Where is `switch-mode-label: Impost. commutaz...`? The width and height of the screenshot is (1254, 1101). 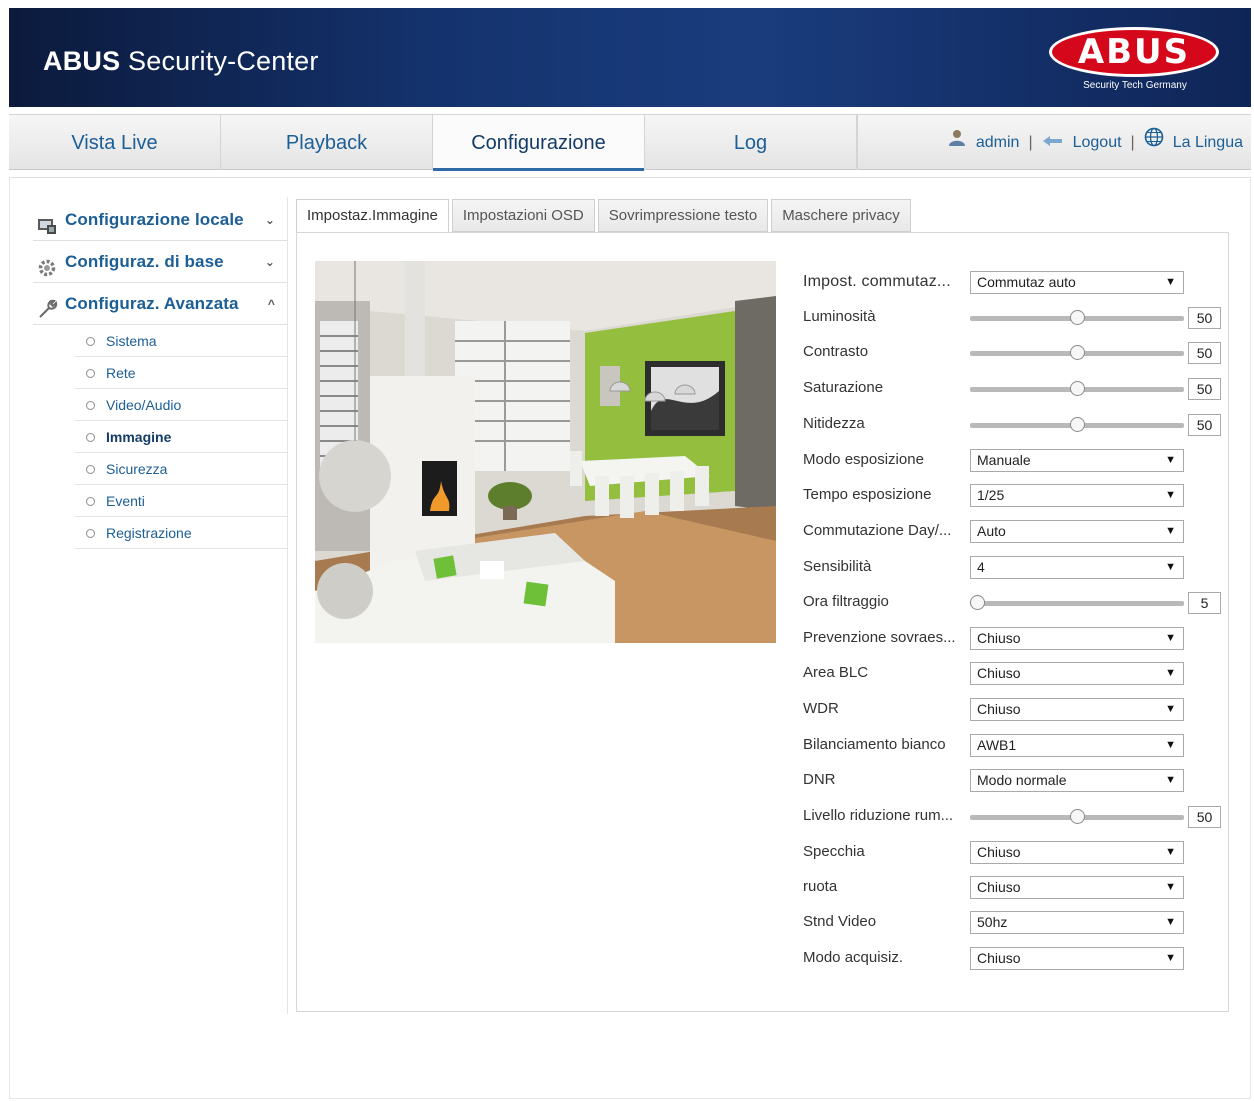 switch-mode-label: Impost. commutaz... is located at coordinates (877, 281).